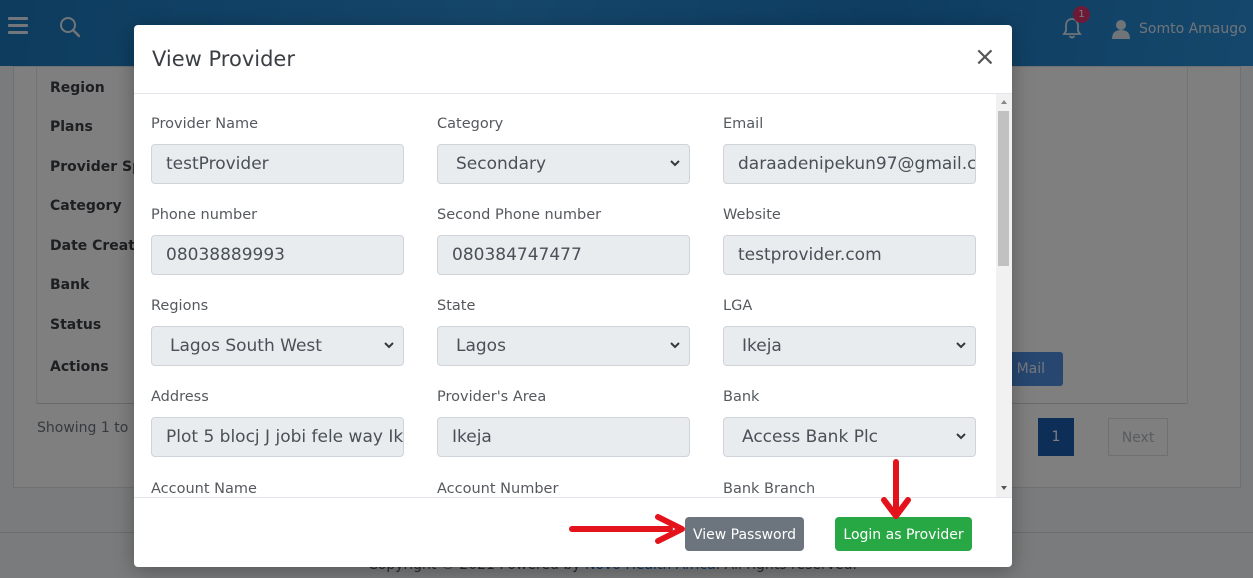 The image size is (1253, 578). What do you see at coordinates (563, 164) in the screenshot?
I see `select-field: Secondary` at bounding box center [563, 164].